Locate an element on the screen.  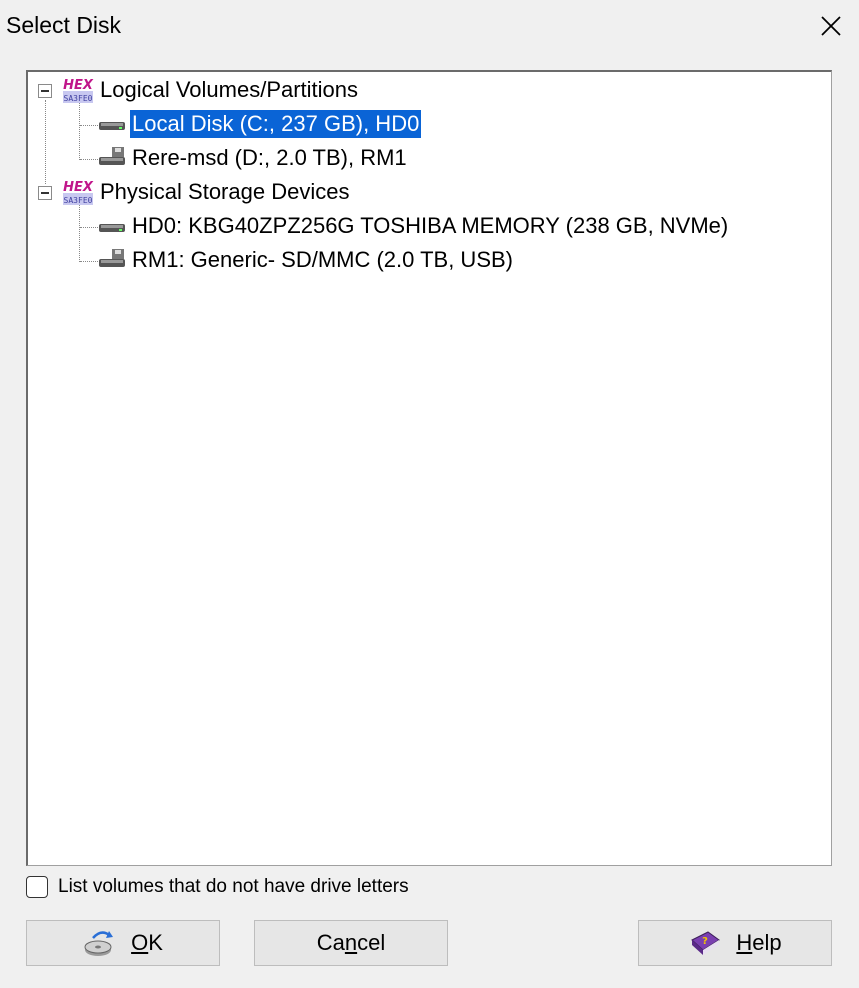
title-bar: Select Disk is located at coordinates (429, 26).